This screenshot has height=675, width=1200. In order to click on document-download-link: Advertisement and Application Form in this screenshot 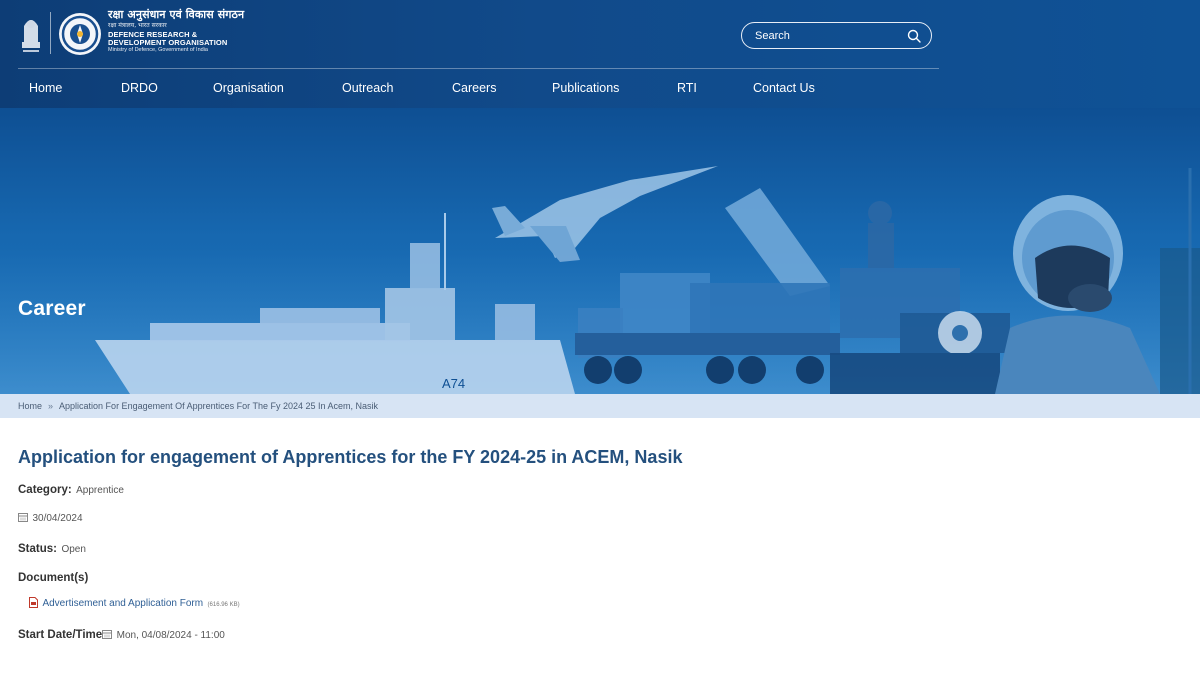, I will do `click(122, 603)`.